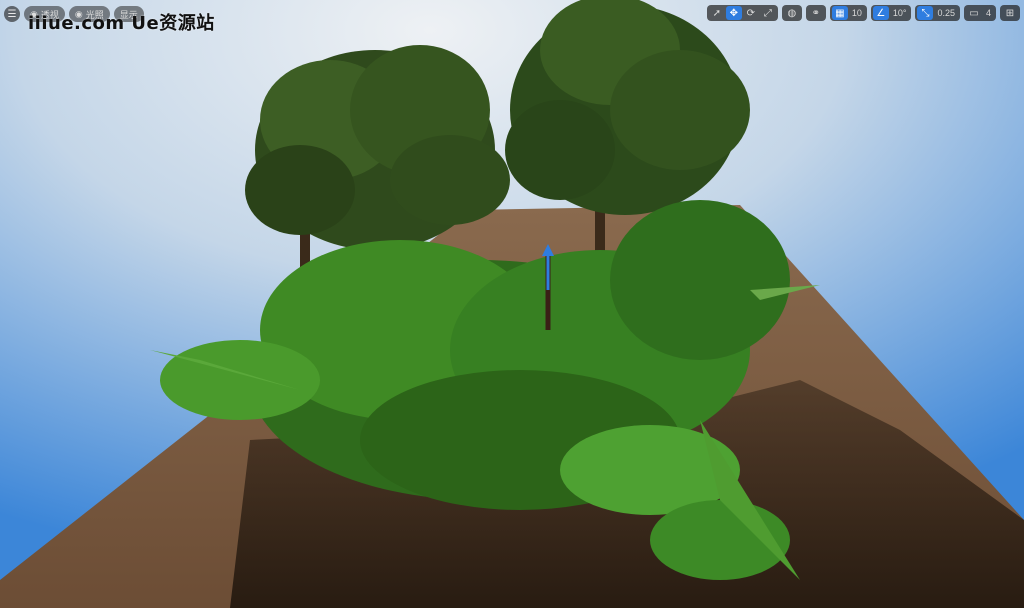 This screenshot has width=1024, height=608. I want to click on transform-toolbar: ➚ ✥ ⟳ ⤢ ◍ ⚭ ▦ 10 ∠ 10° ⤡ 0.25 ▭ 4 ⊞, so click(863, 13).